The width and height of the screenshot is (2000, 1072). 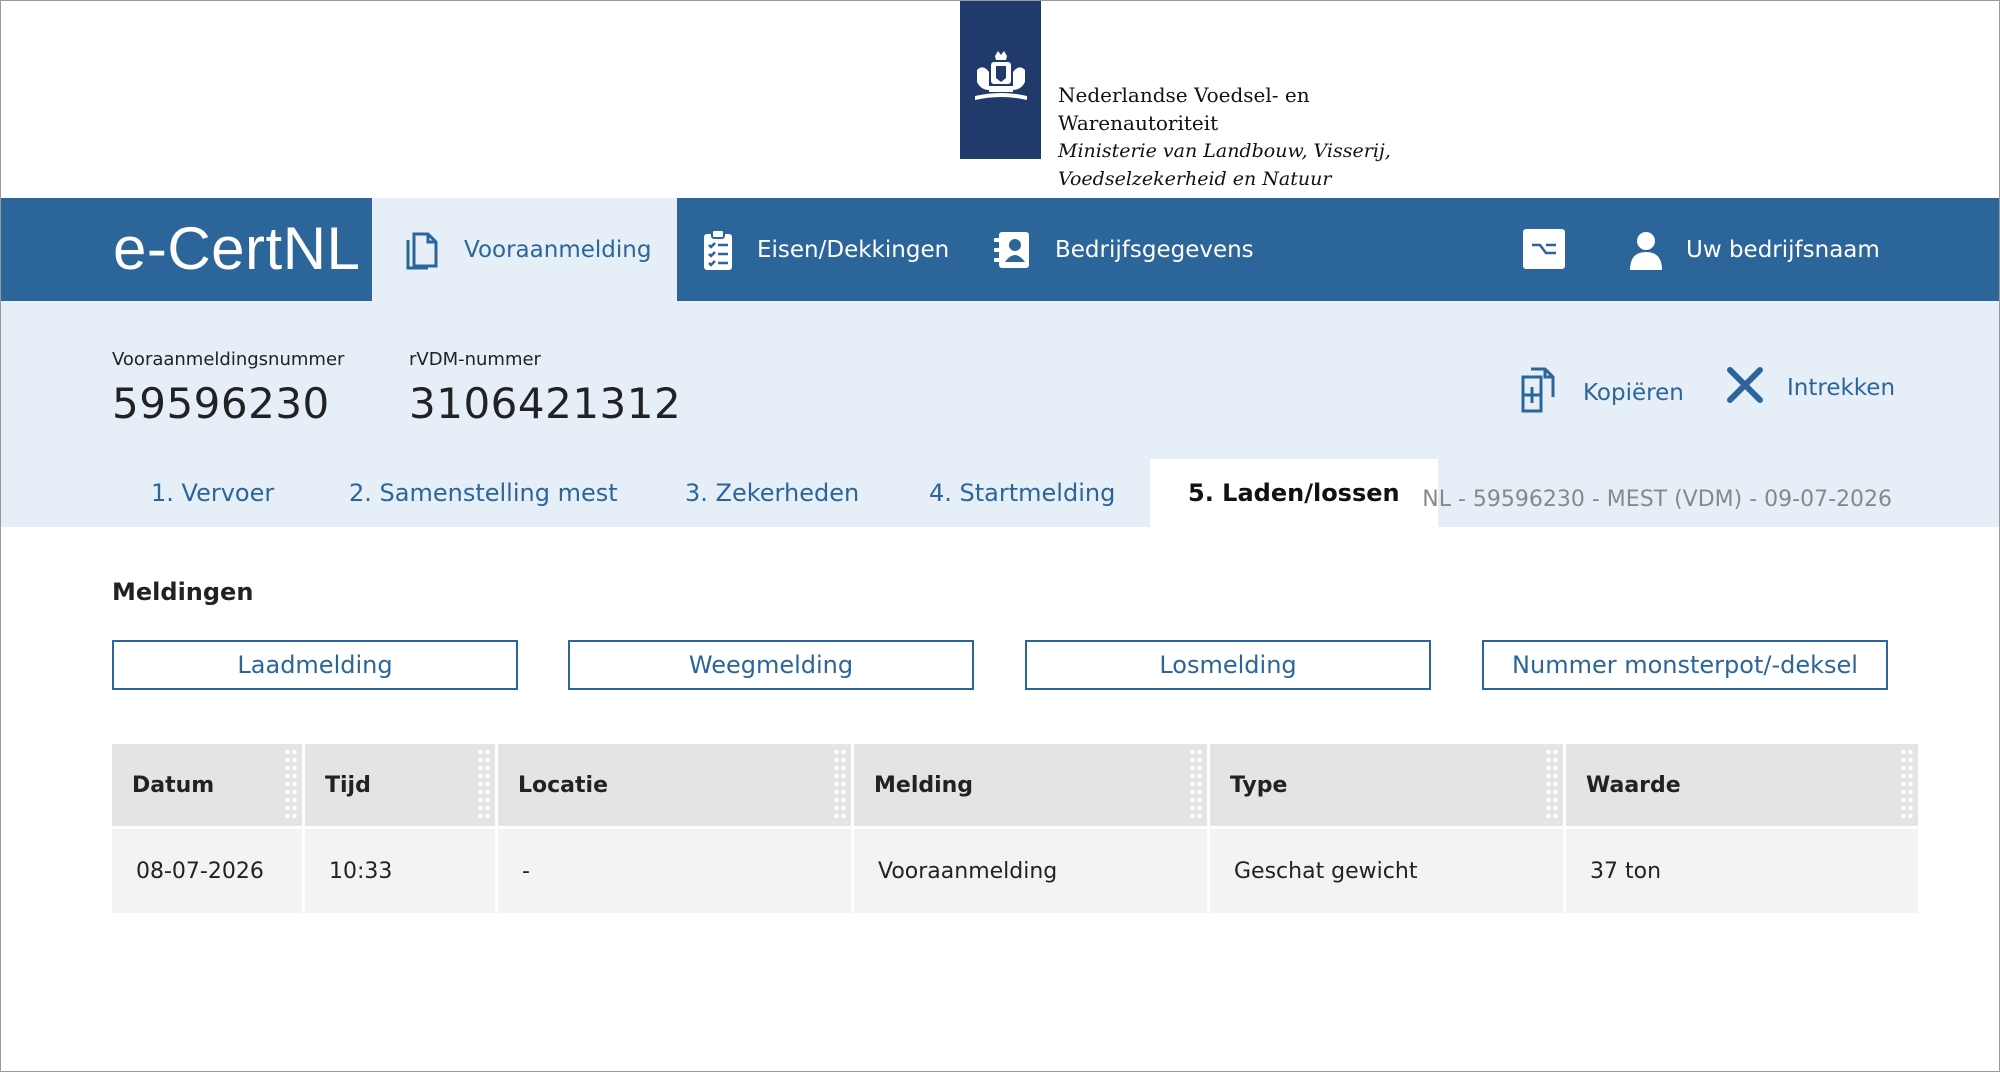 I want to click on copy-label: Kopiëren, so click(x=1633, y=393).